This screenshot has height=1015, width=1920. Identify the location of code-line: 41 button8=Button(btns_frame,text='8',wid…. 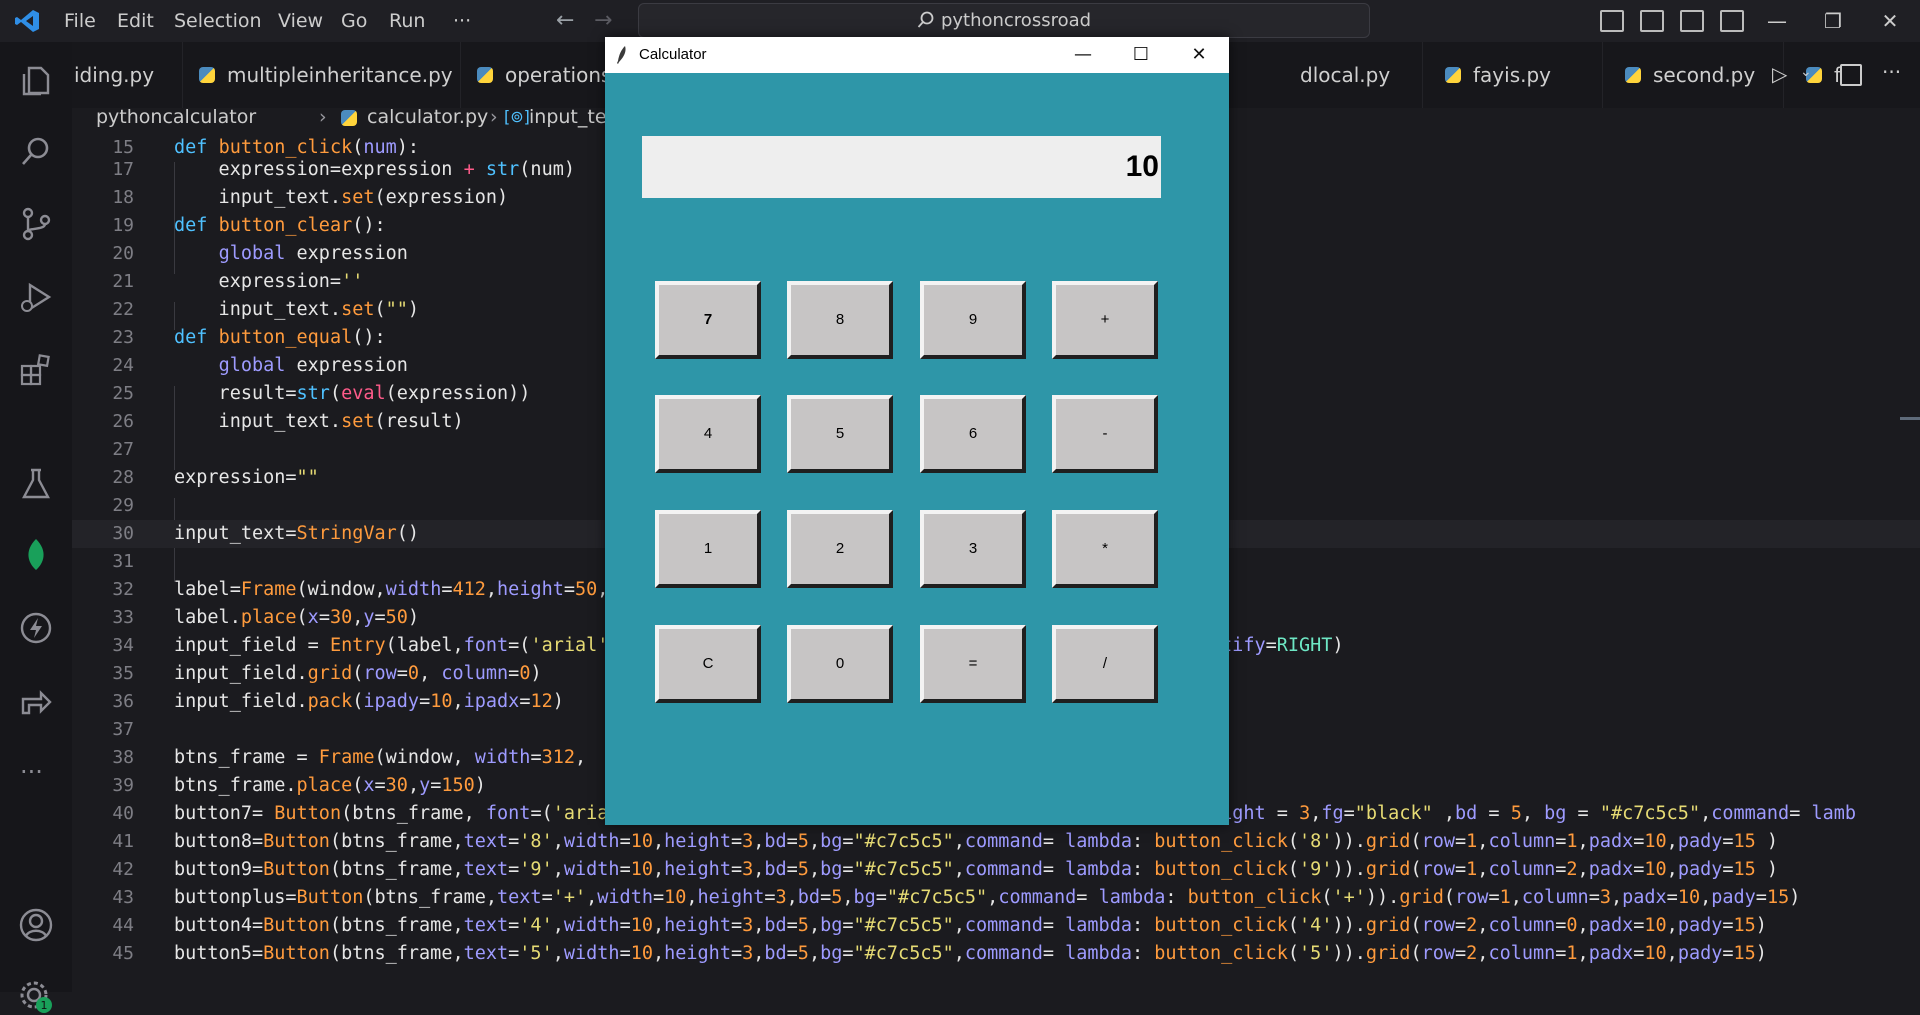
(996, 842).